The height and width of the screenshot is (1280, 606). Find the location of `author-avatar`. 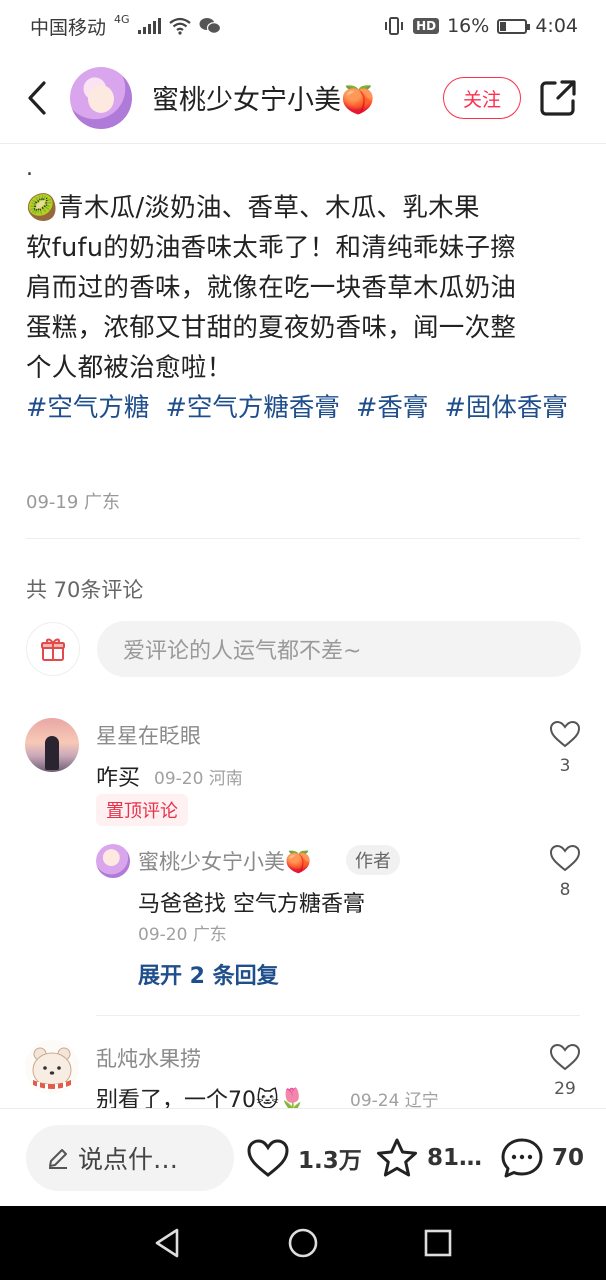

author-avatar is located at coordinates (101, 98).